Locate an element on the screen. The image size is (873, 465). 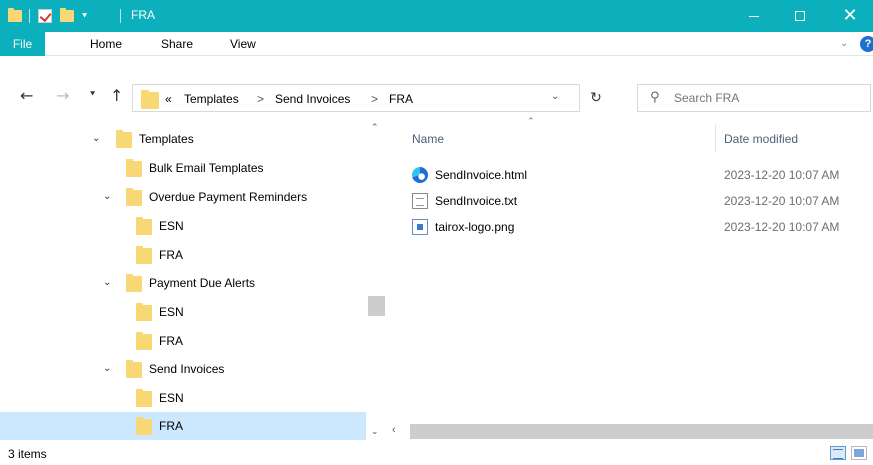
window-title: FRA is located at coordinates (143, 15).